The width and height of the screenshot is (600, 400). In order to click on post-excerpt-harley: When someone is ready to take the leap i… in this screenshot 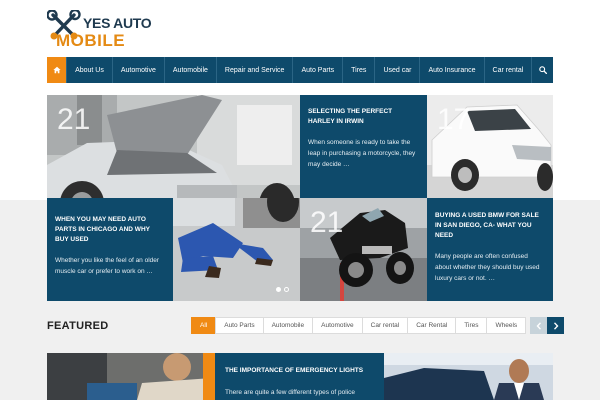, I will do `click(362, 153)`.